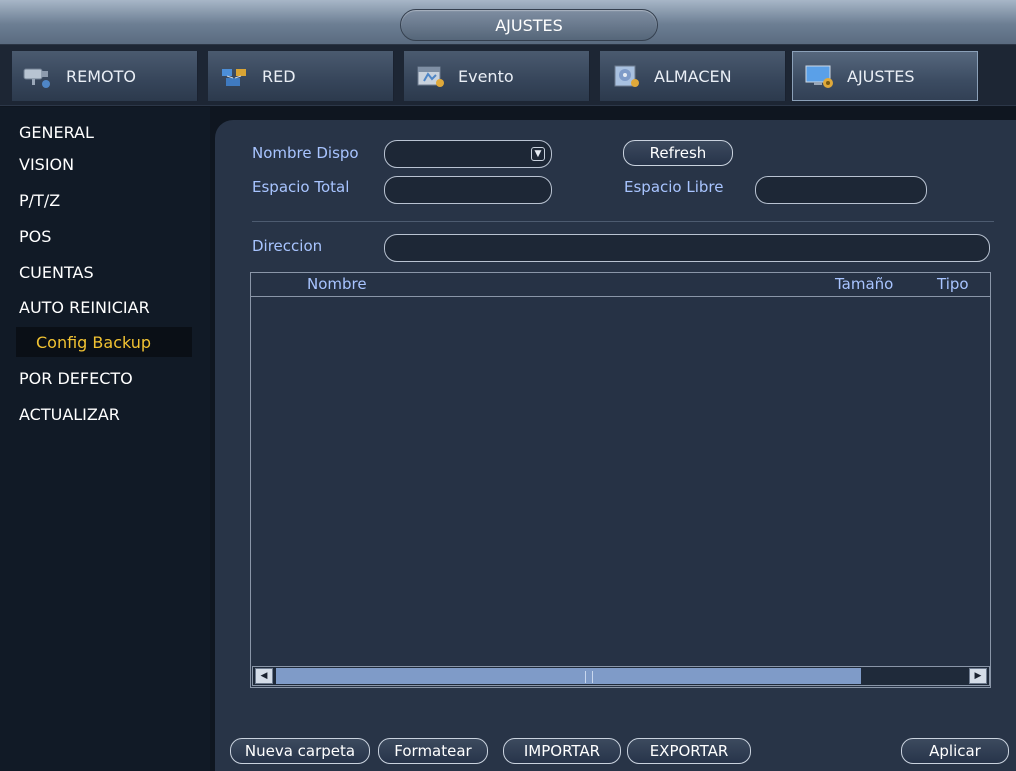 The image size is (1016, 771). Describe the element at coordinates (279, 76) in the screenshot. I see `tab-label: RED` at that location.